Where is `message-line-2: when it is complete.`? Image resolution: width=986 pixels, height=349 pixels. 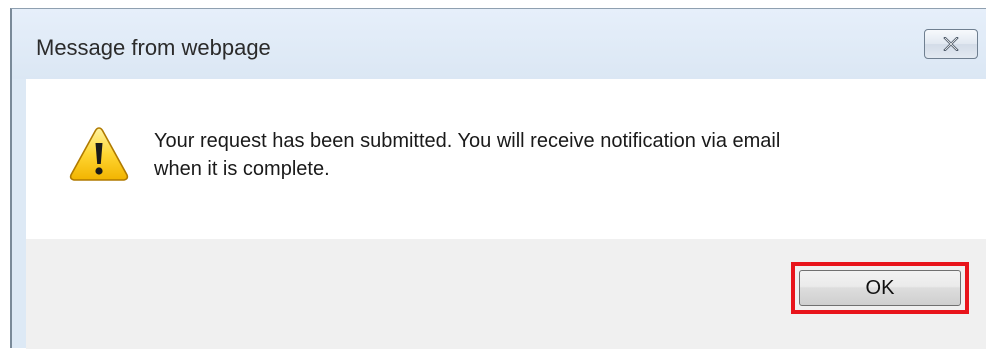
message-line-2: when it is complete. is located at coordinates (242, 169).